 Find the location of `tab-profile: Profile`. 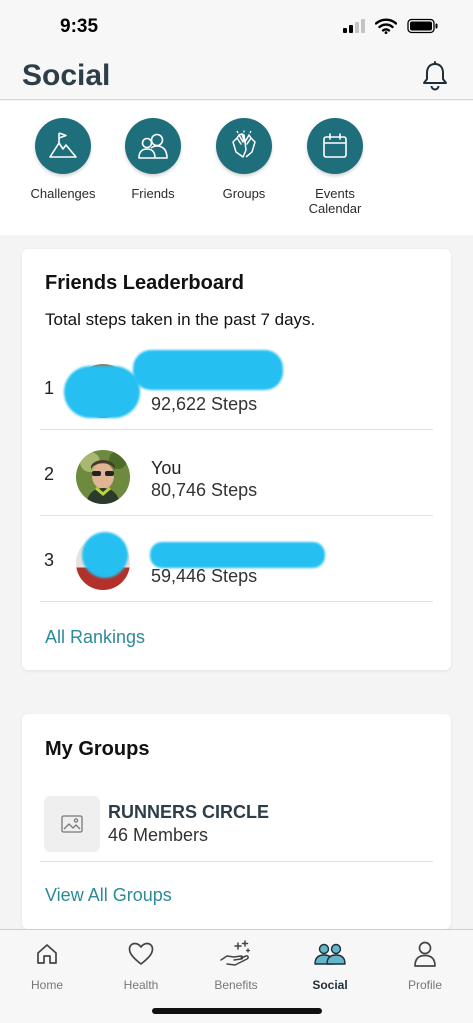

tab-profile: Profile is located at coordinates (425, 966).